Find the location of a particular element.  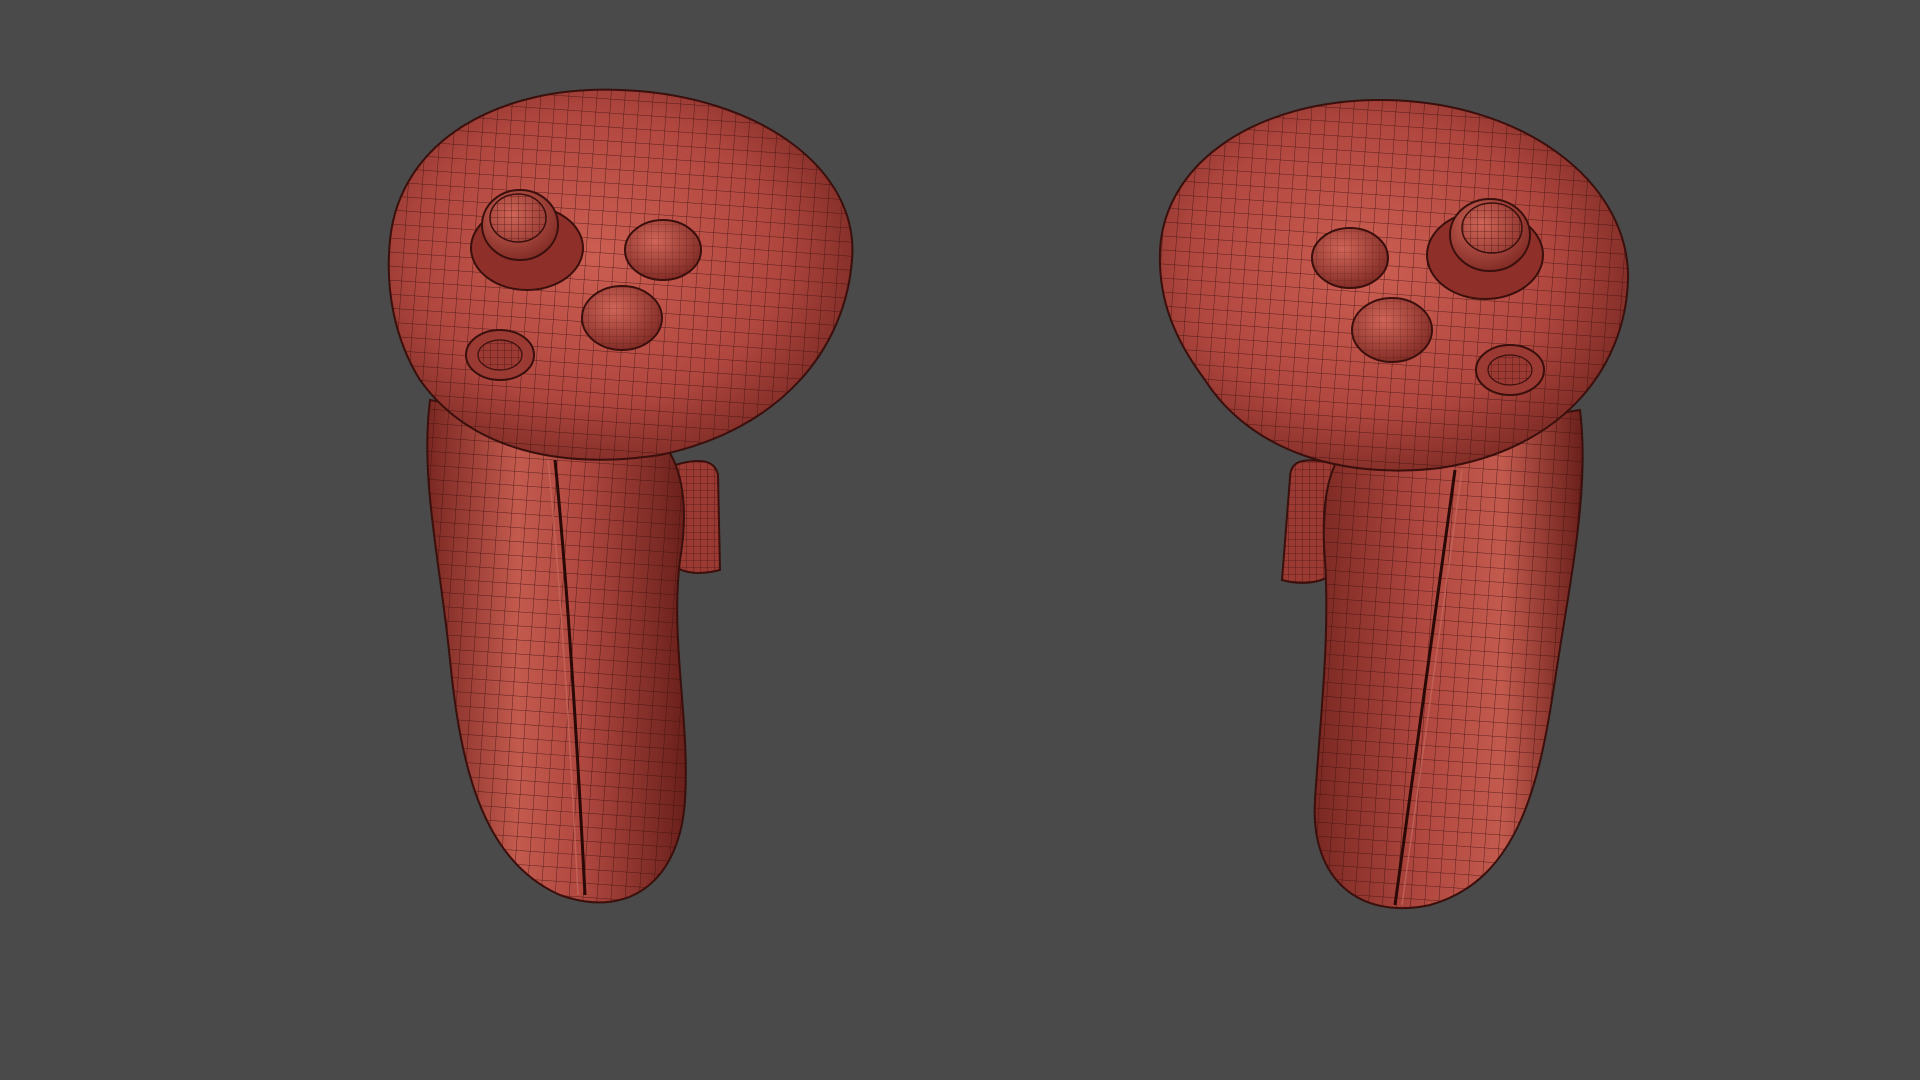

left-face-plate is located at coordinates (620, 274).